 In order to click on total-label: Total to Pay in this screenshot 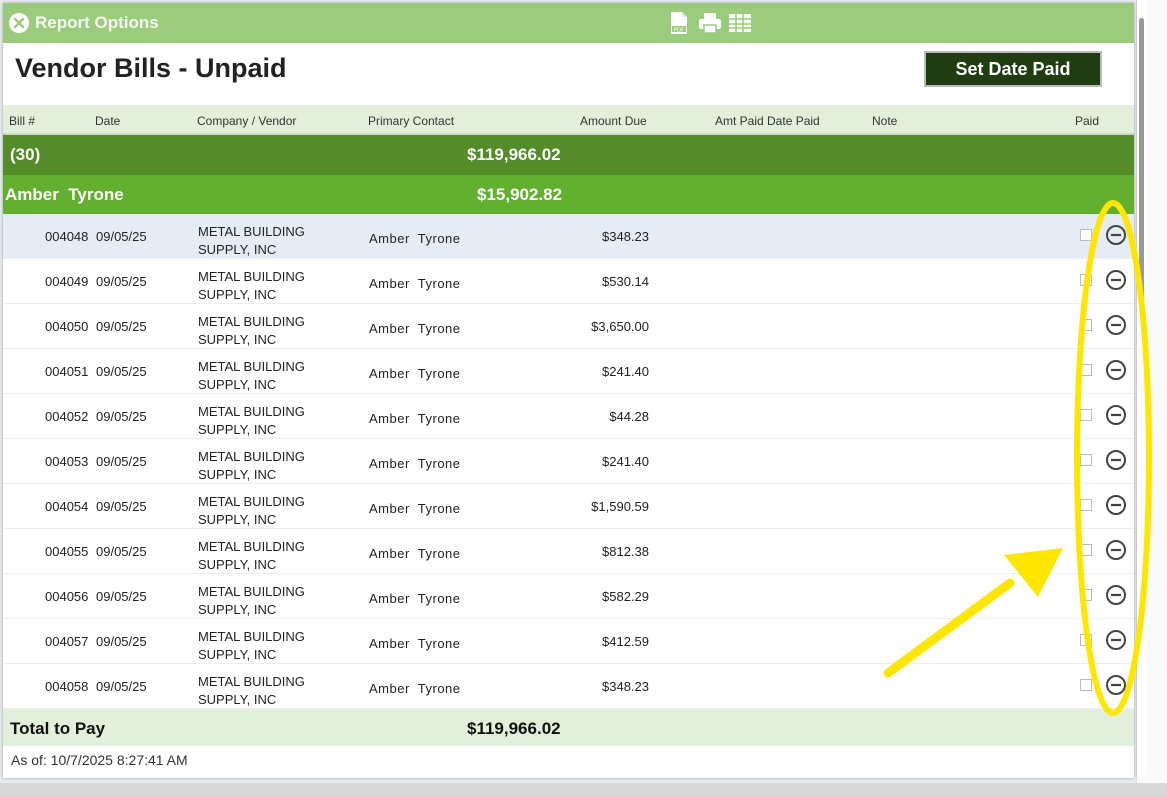, I will do `click(58, 728)`.